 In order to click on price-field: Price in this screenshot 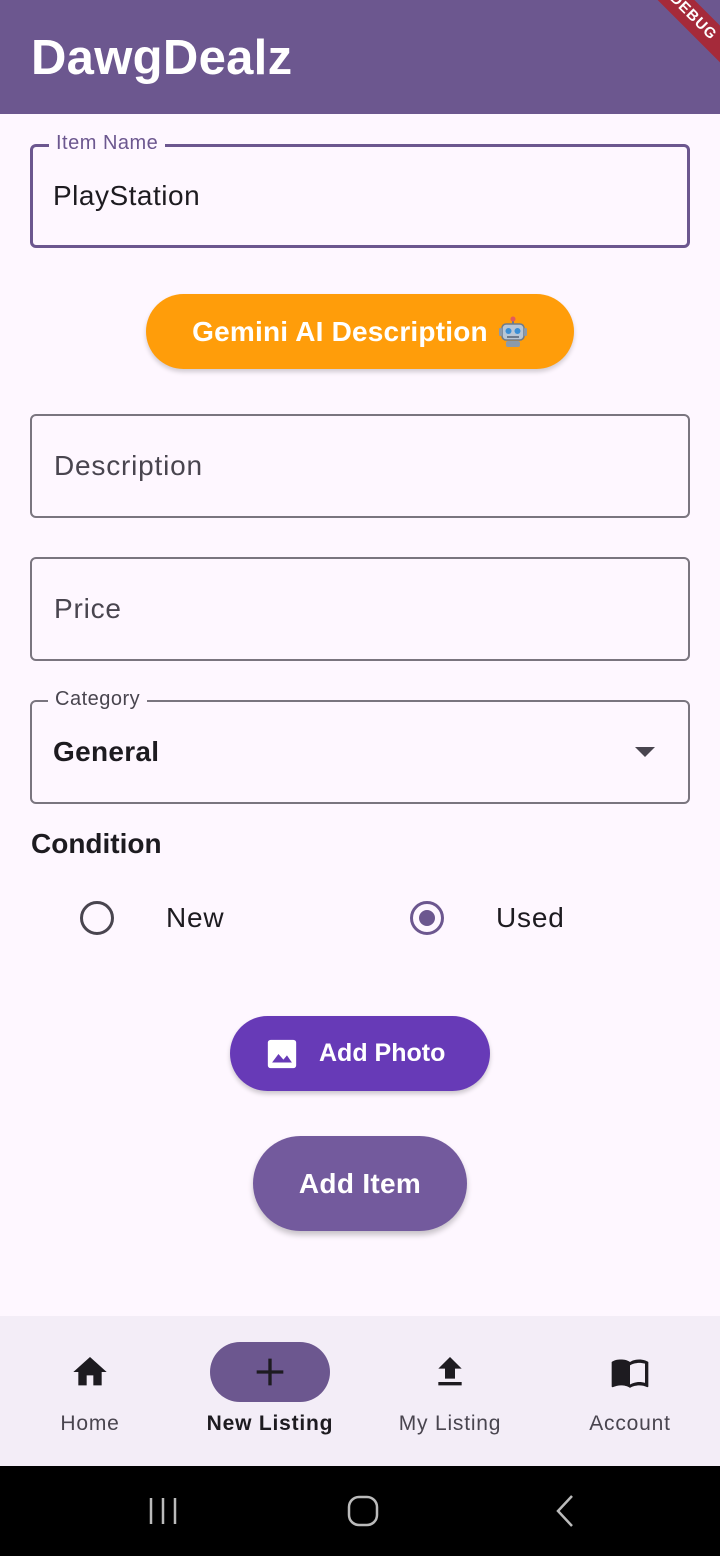, I will do `click(360, 609)`.